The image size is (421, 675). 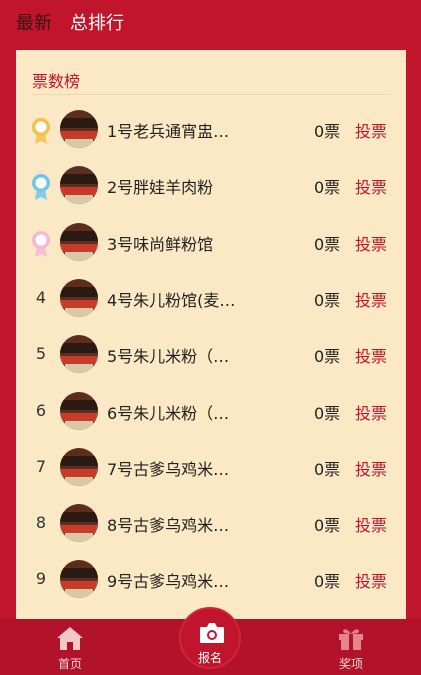 I want to click on signup-label: 报名, so click(x=209, y=658).